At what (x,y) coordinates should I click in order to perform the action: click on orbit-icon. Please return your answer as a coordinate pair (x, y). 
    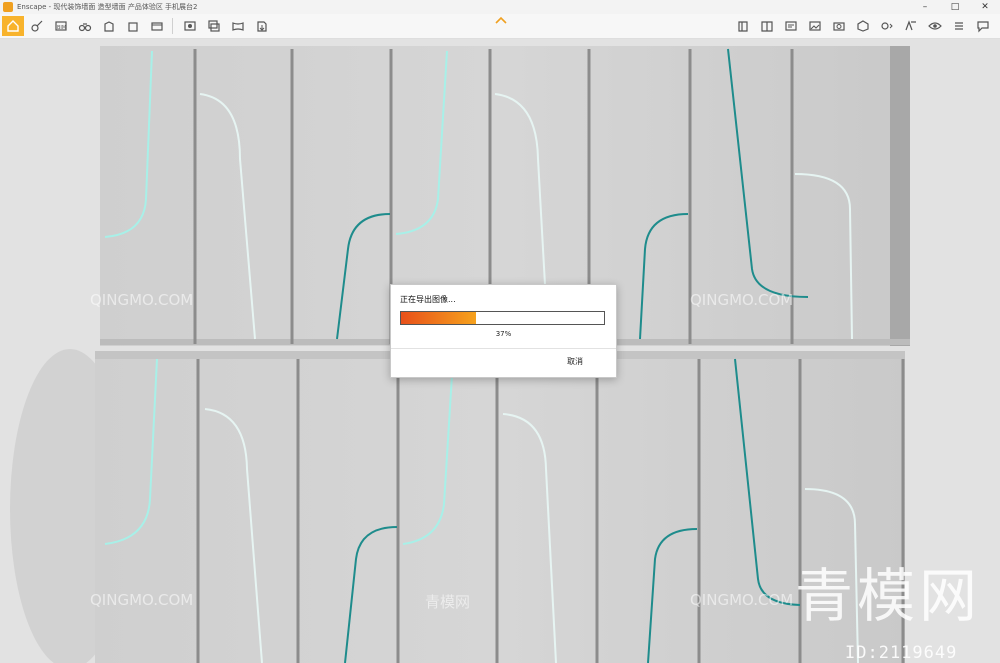
    Looking at the image, I should click on (37, 26).